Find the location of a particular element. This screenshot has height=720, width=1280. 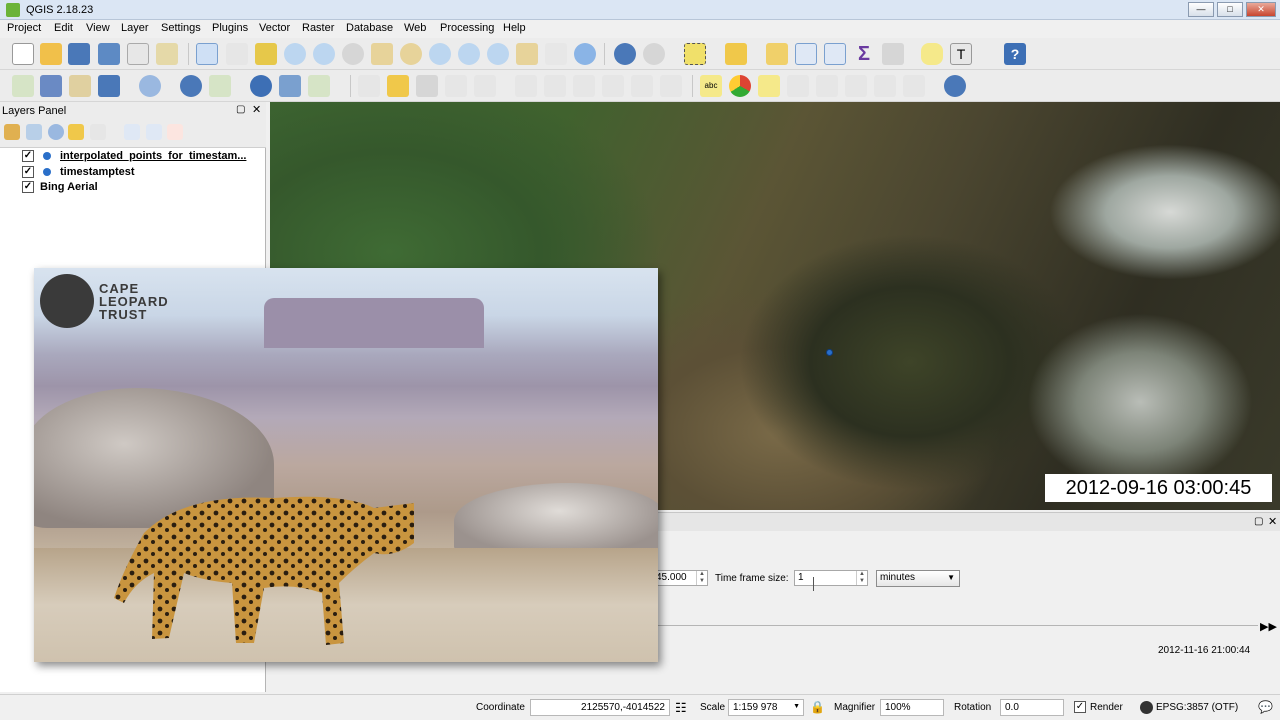

add-group-icon is located at coordinates (34, 132).